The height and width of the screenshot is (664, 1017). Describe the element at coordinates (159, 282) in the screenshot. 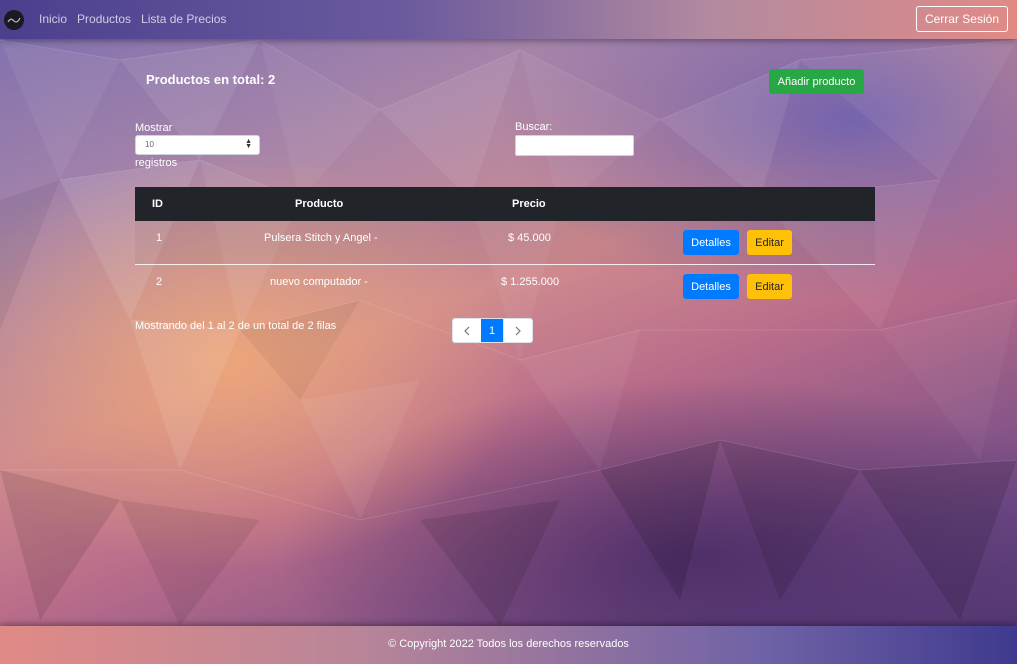

I see `cell-id: 2` at that location.